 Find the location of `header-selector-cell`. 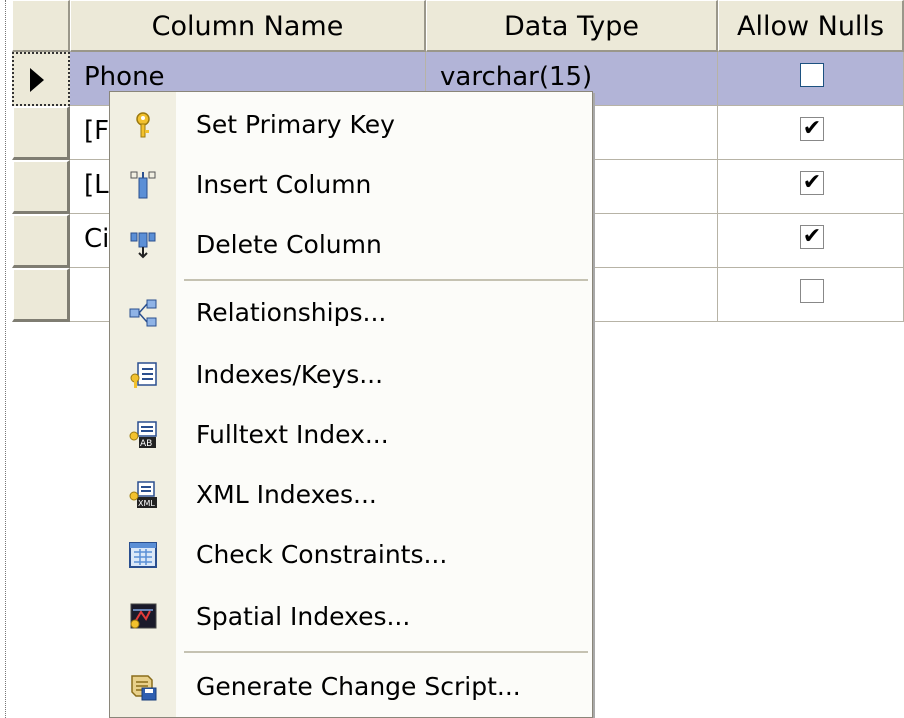

header-selector-cell is located at coordinates (41, 26).